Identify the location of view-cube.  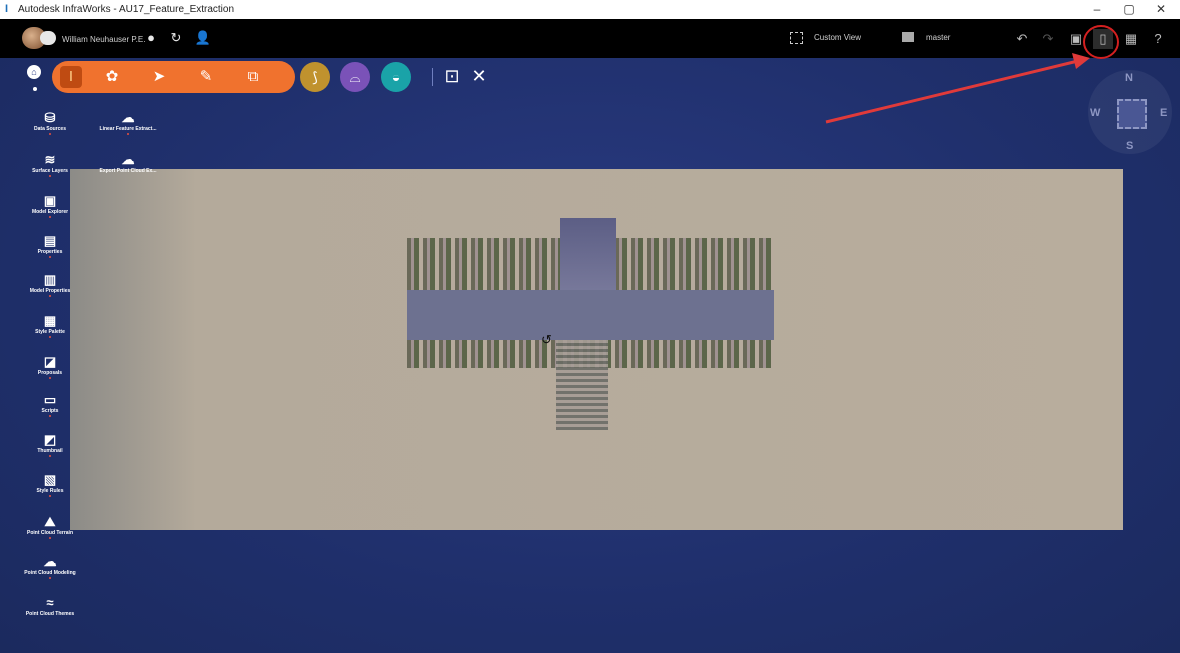
(1132, 114).